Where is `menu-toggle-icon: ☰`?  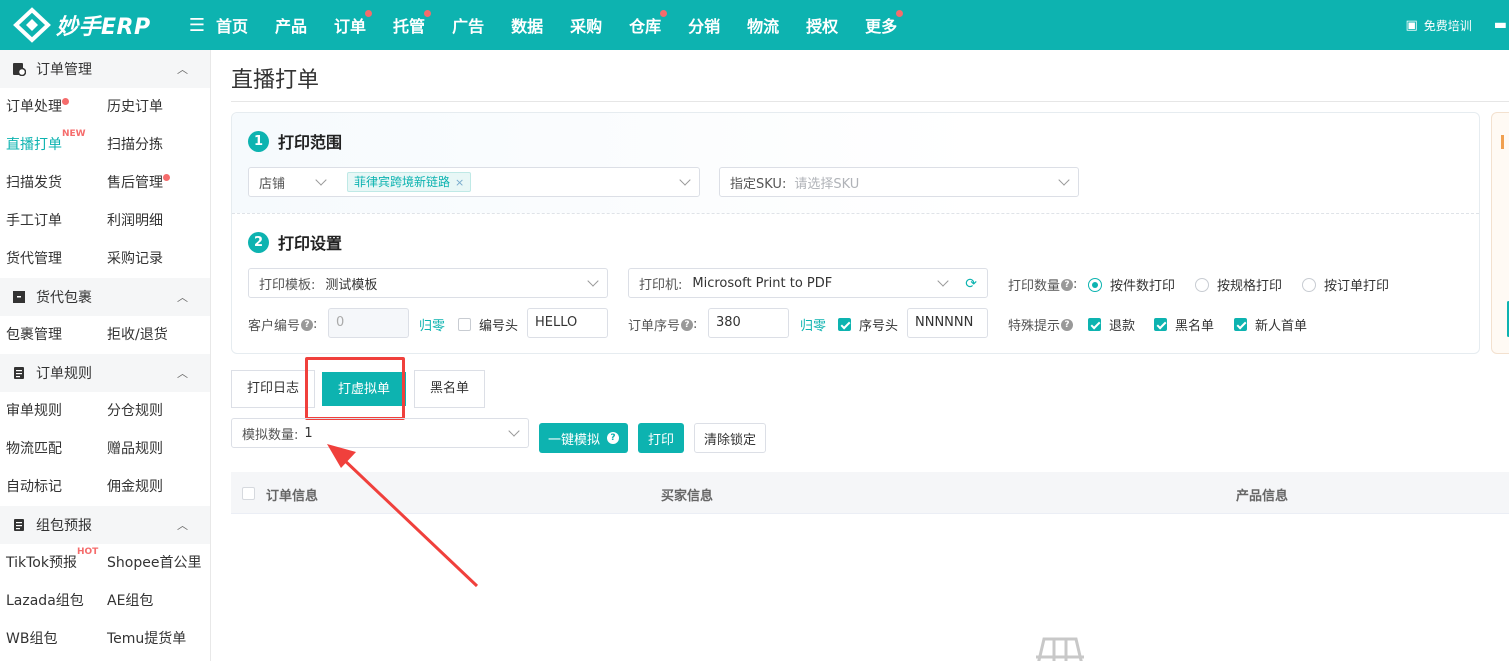
menu-toggle-icon: ☰ is located at coordinates (197, 25).